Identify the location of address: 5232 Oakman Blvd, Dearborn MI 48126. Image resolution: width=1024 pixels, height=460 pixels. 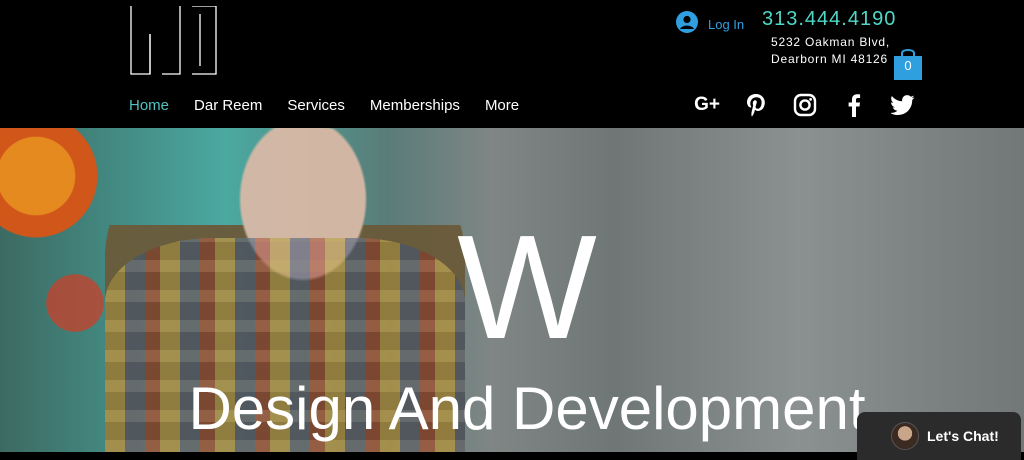
(830, 51).